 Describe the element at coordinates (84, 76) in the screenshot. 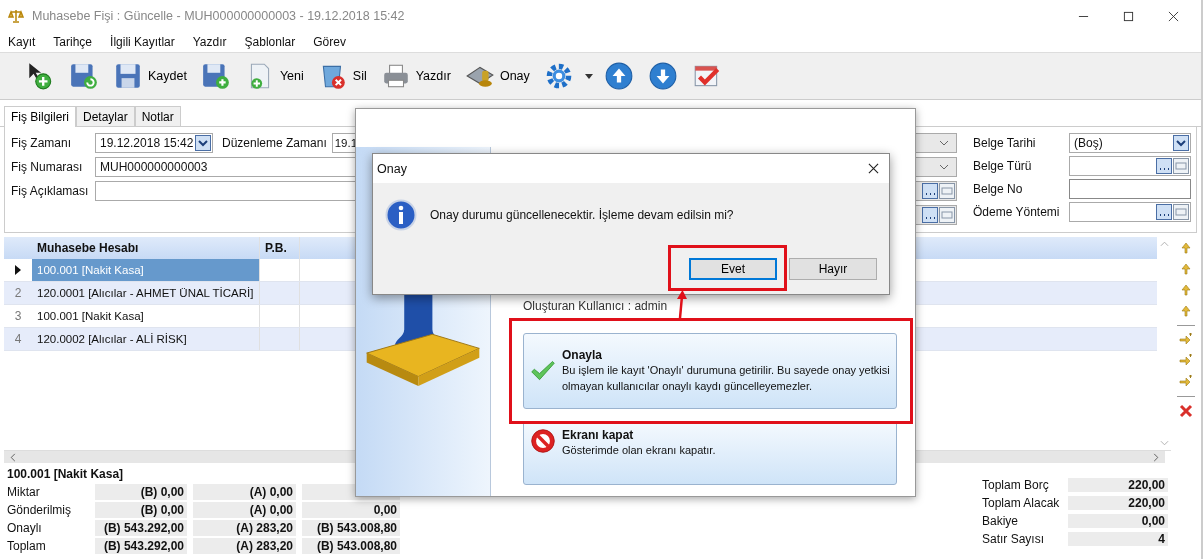

I see `save-refresh-icon` at that location.